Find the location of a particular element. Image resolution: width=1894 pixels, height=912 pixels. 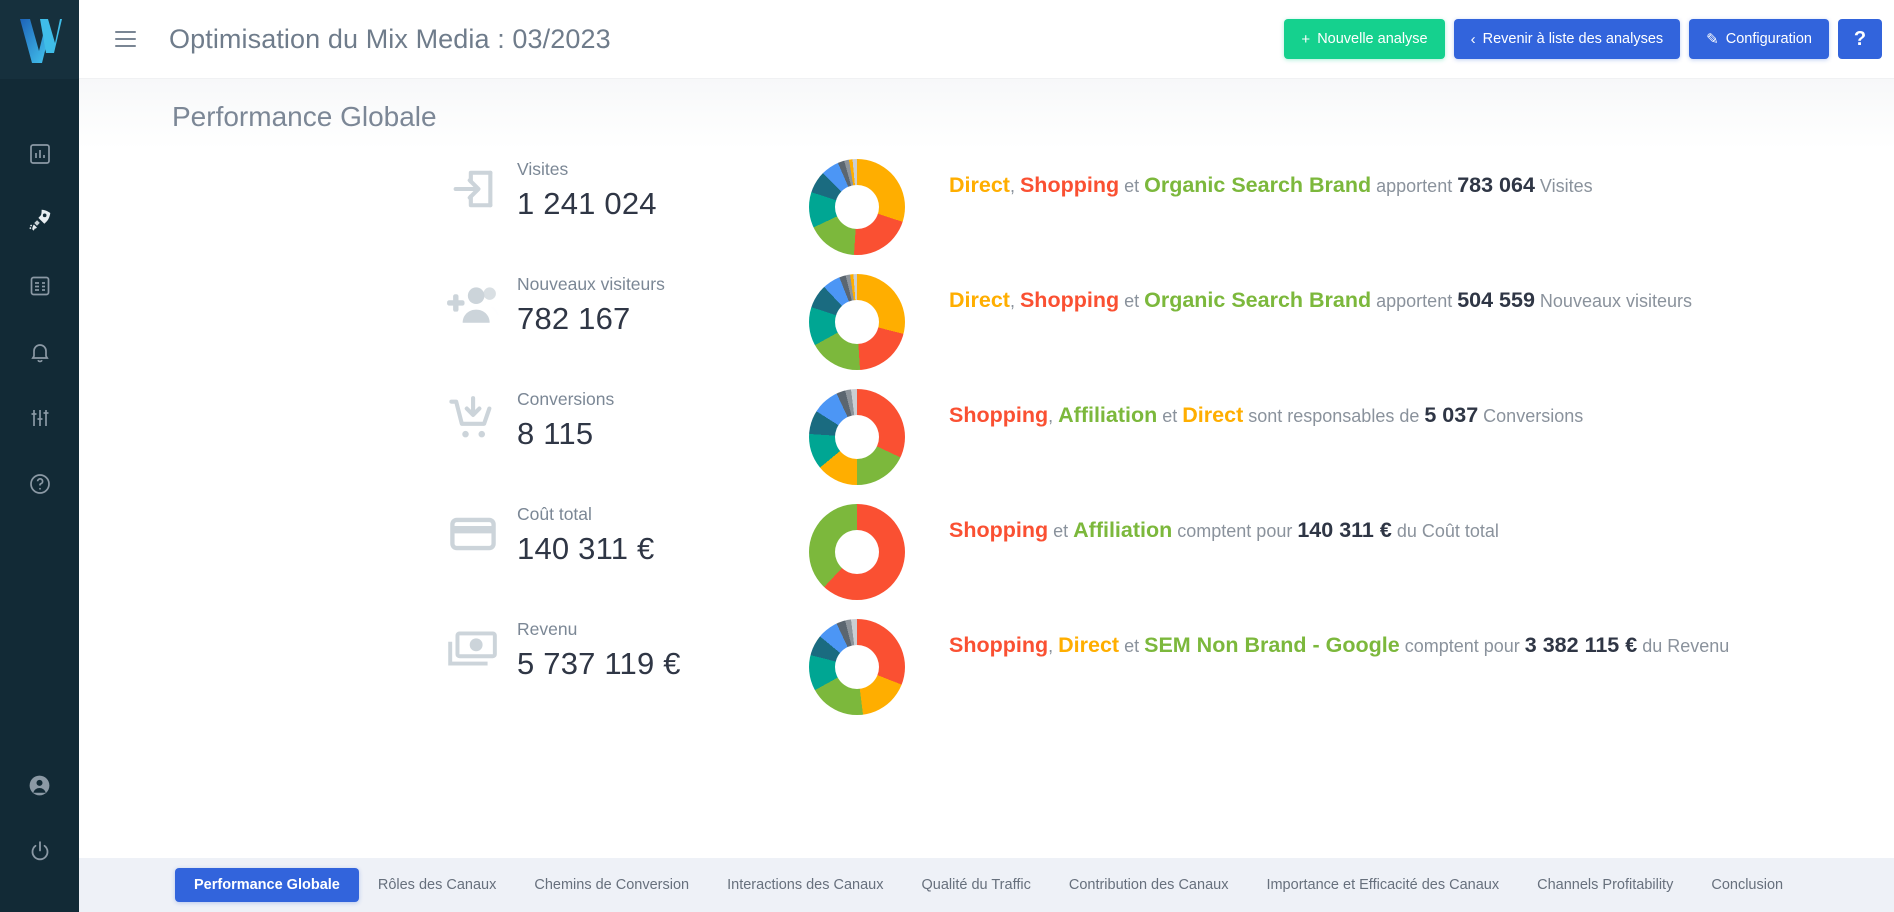

tab-channels-profitability: Channels Profitability is located at coordinates (1605, 885).